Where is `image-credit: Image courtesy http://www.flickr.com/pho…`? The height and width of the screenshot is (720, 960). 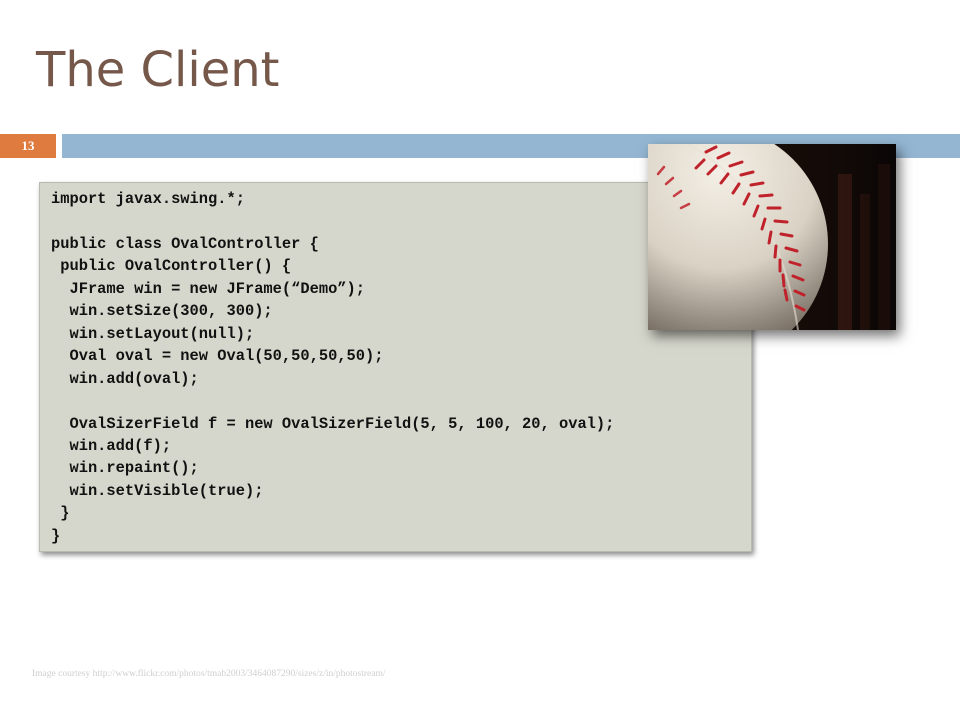
image-credit: Image courtesy http://www.flickr.com/pho… is located at coordinates (209, 674).